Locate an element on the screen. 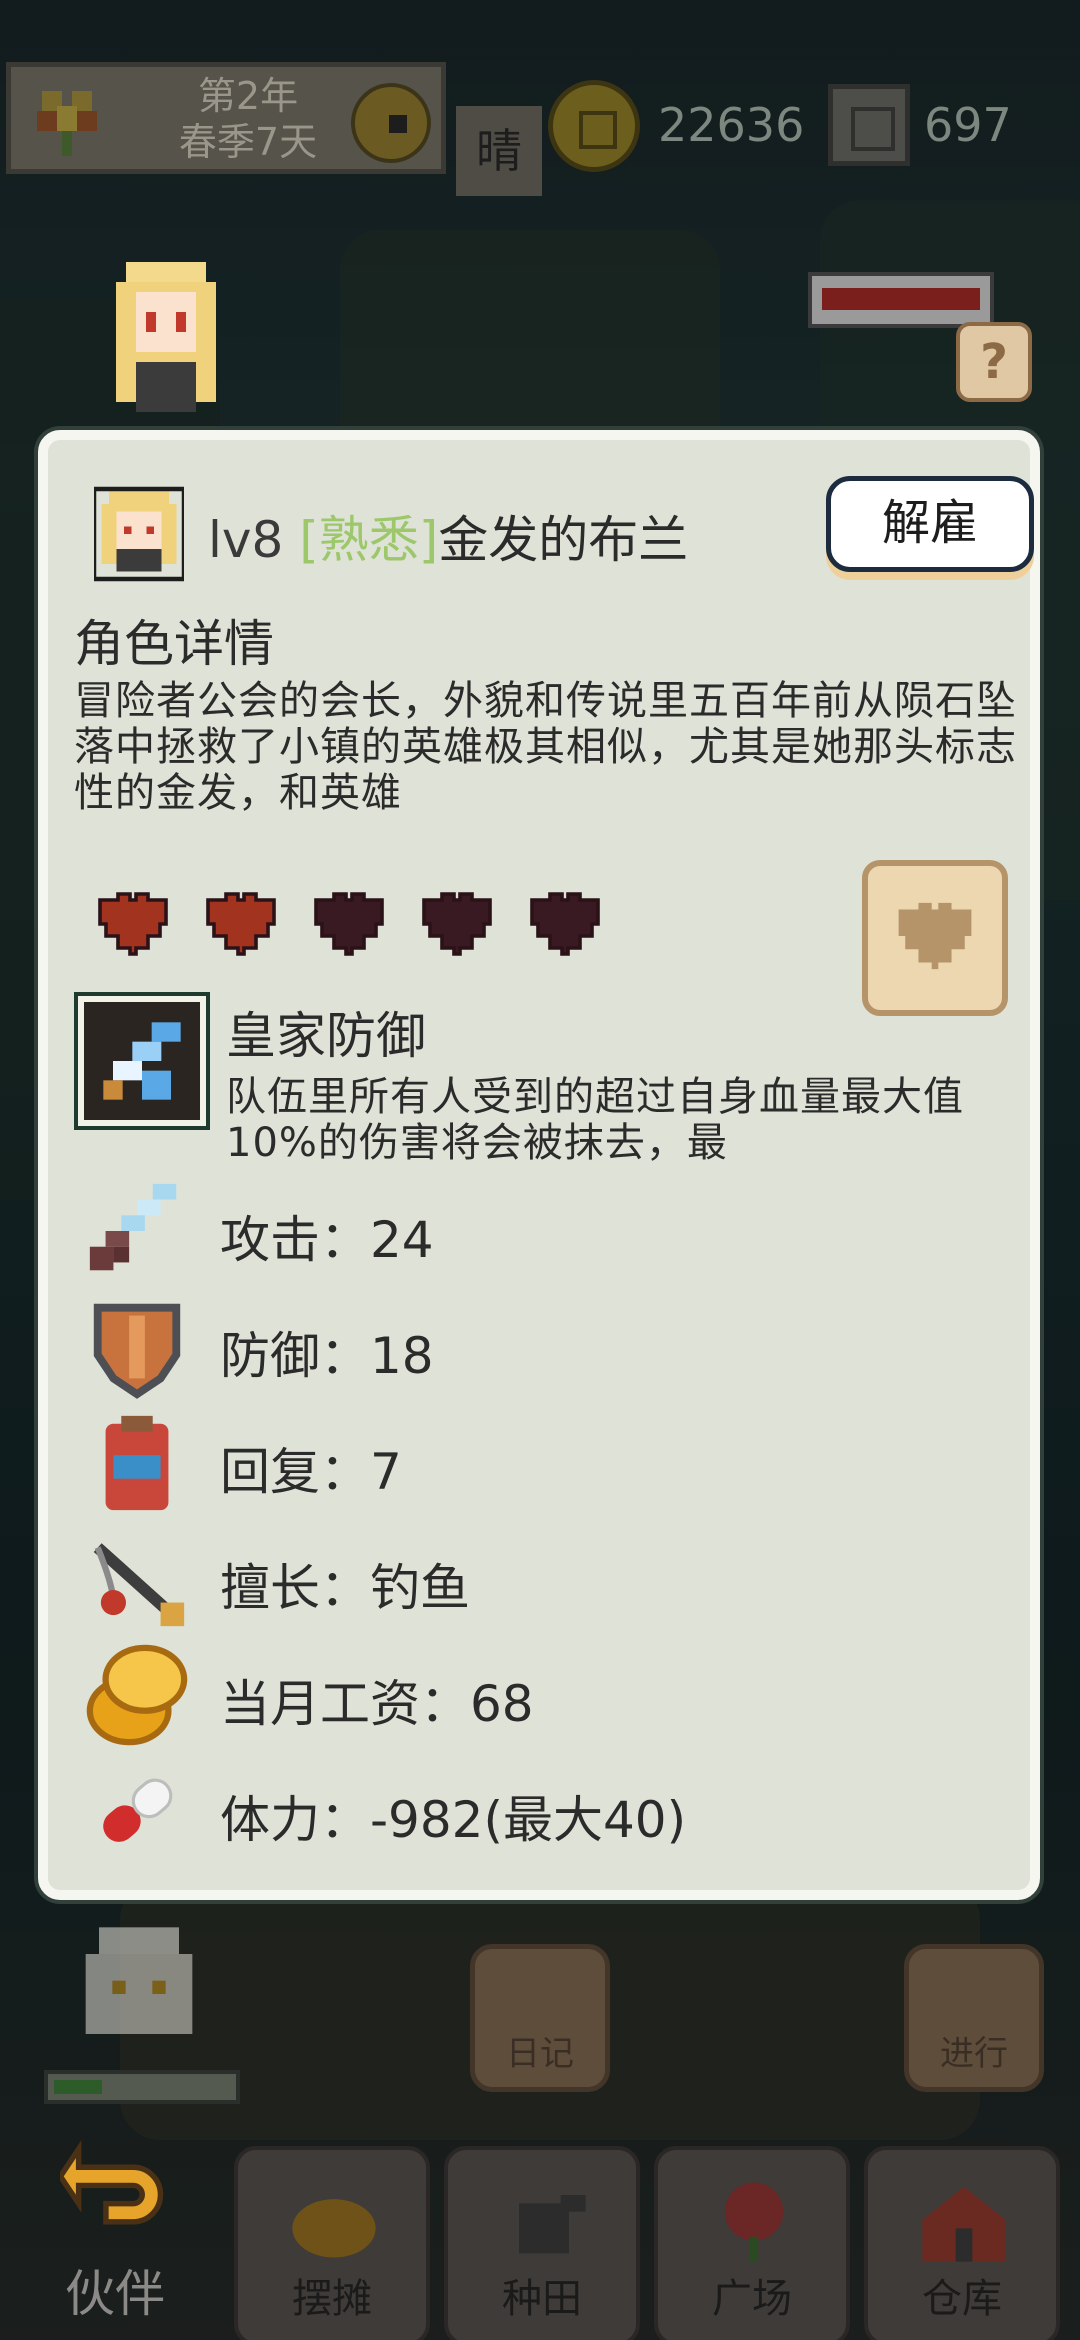 This screenshot has width=1080, height=2340. house-icon is located at coordinates (964, 2224).